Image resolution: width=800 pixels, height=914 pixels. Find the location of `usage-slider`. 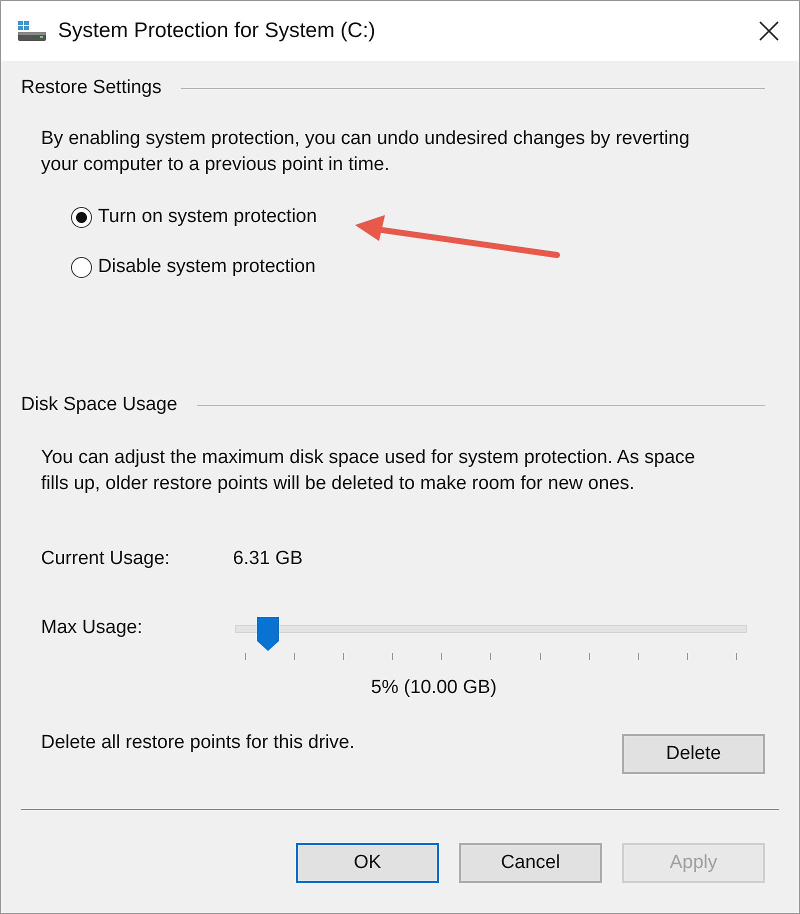

usage-slider is located at coordinates (491, 640).